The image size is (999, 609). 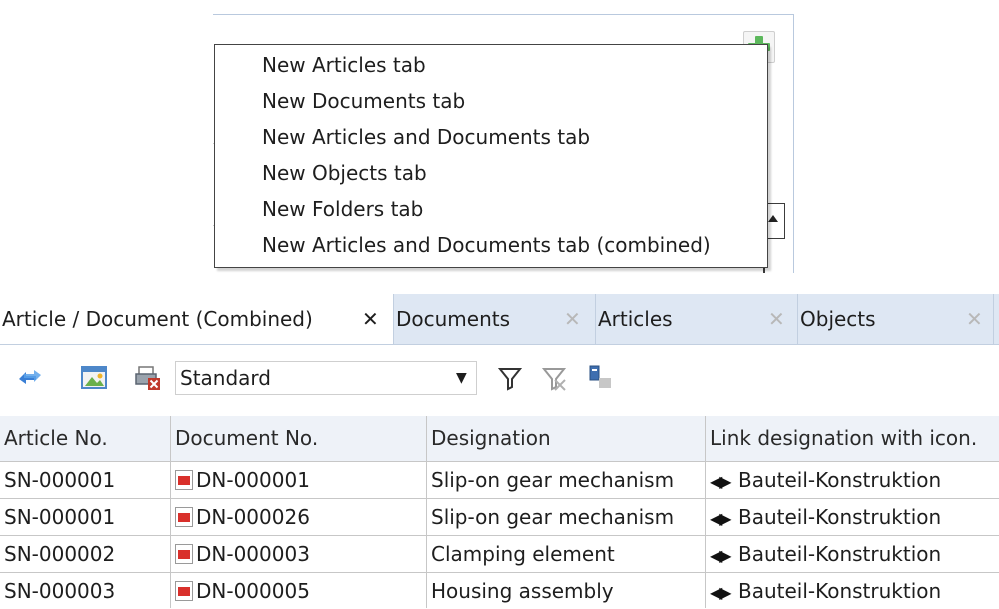 I want to click on menu-item-new-folders-tab: New Folders tab, so click(x=342, y=209).